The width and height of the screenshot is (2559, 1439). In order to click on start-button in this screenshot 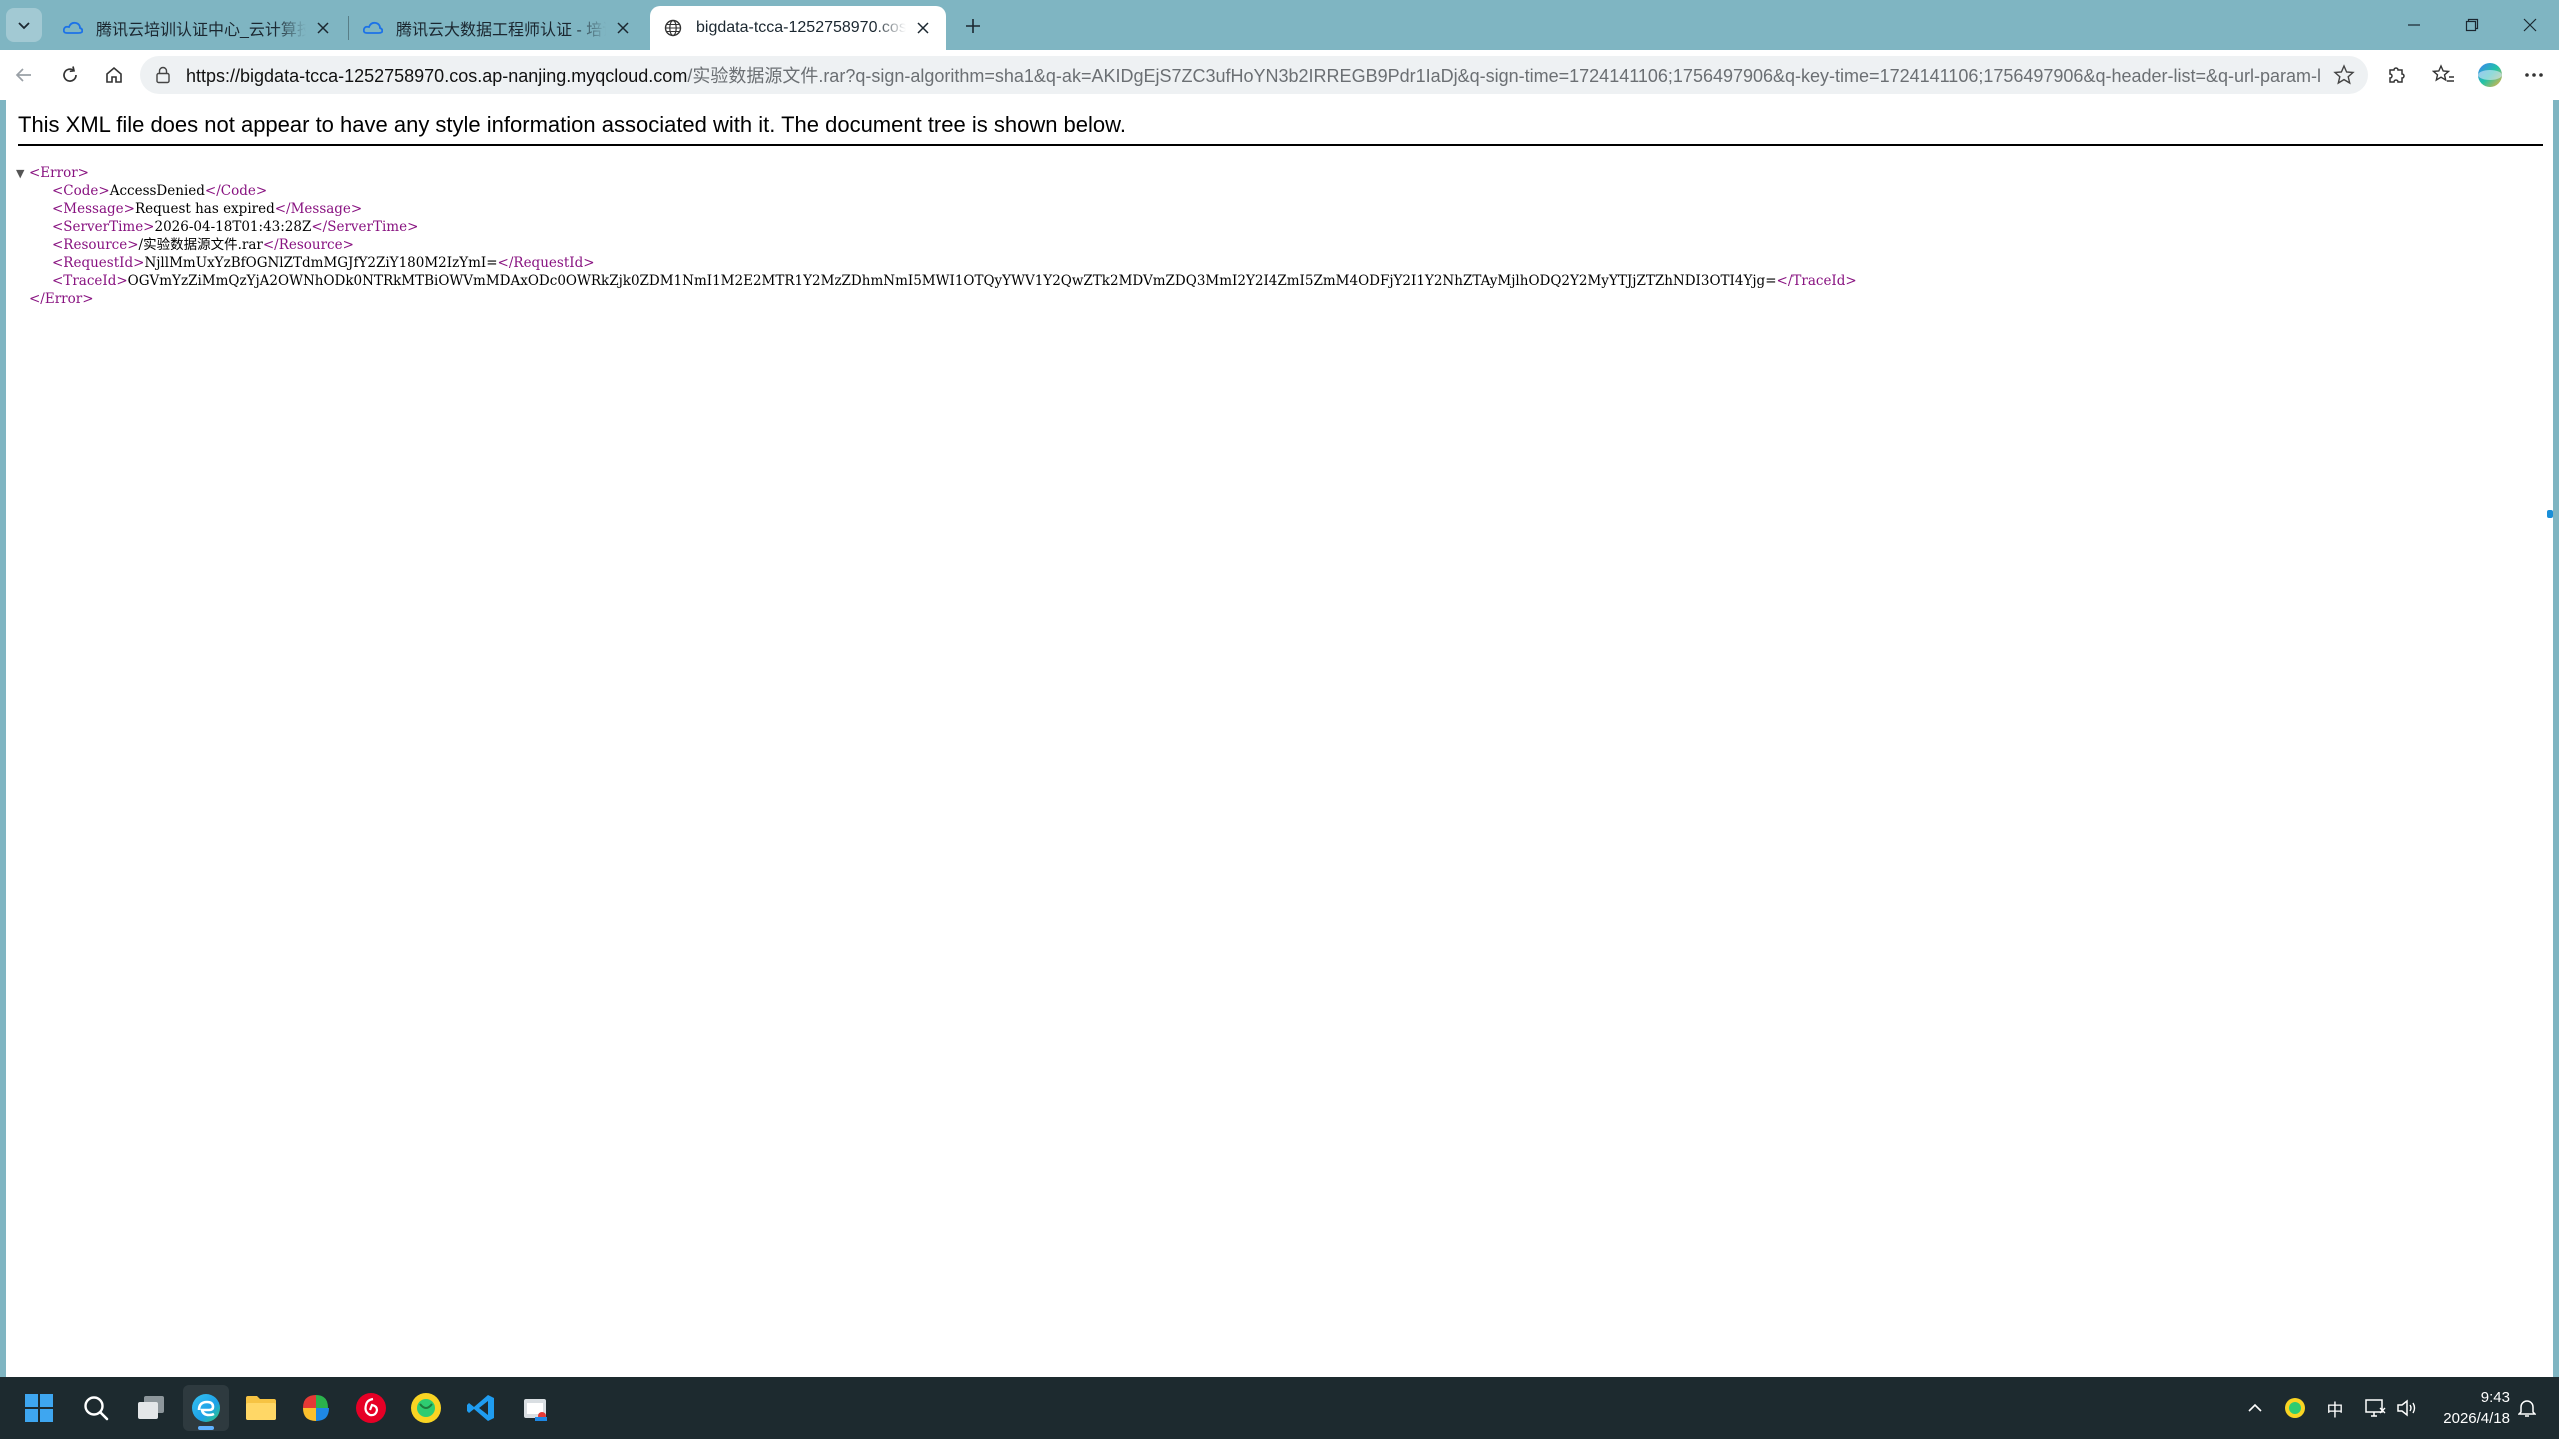, I will do `click(39, 1408)`.